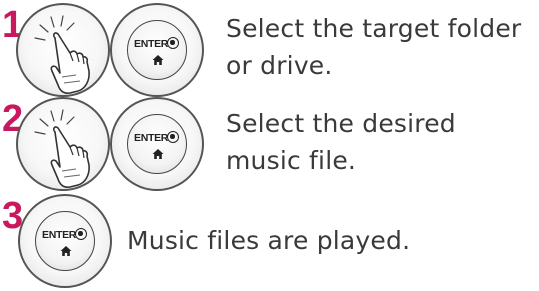 The width and height of the screenshot is (539, 291). What do you see at coordinates (279, 65) in the screenshot?
I see `step-text-line: or drive.` at bounding box center [279, 65].